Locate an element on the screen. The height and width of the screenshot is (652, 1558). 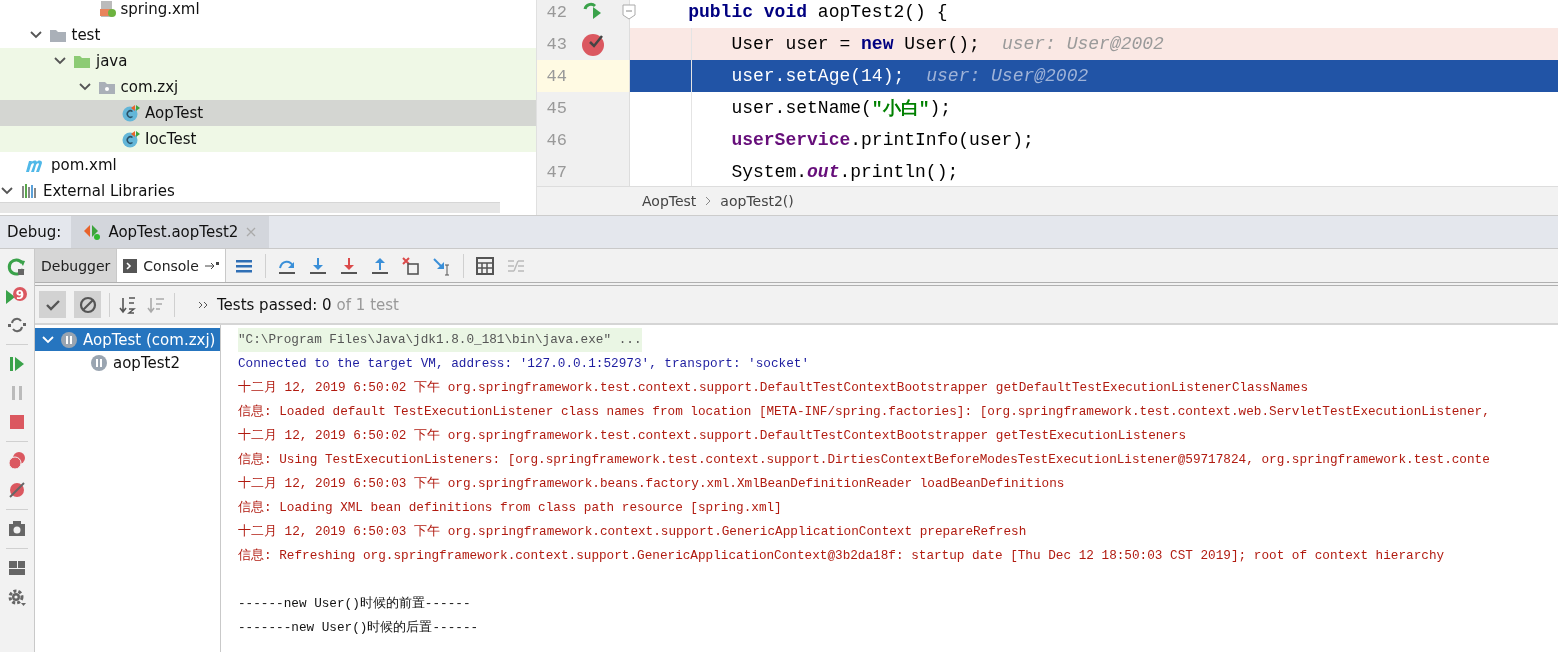
console-line: 十二月 12, 2019 6:50:03 下午 org.springframework.context.support.GenericApplicationContext prepareRefresh is located at coordinates (632, 532).